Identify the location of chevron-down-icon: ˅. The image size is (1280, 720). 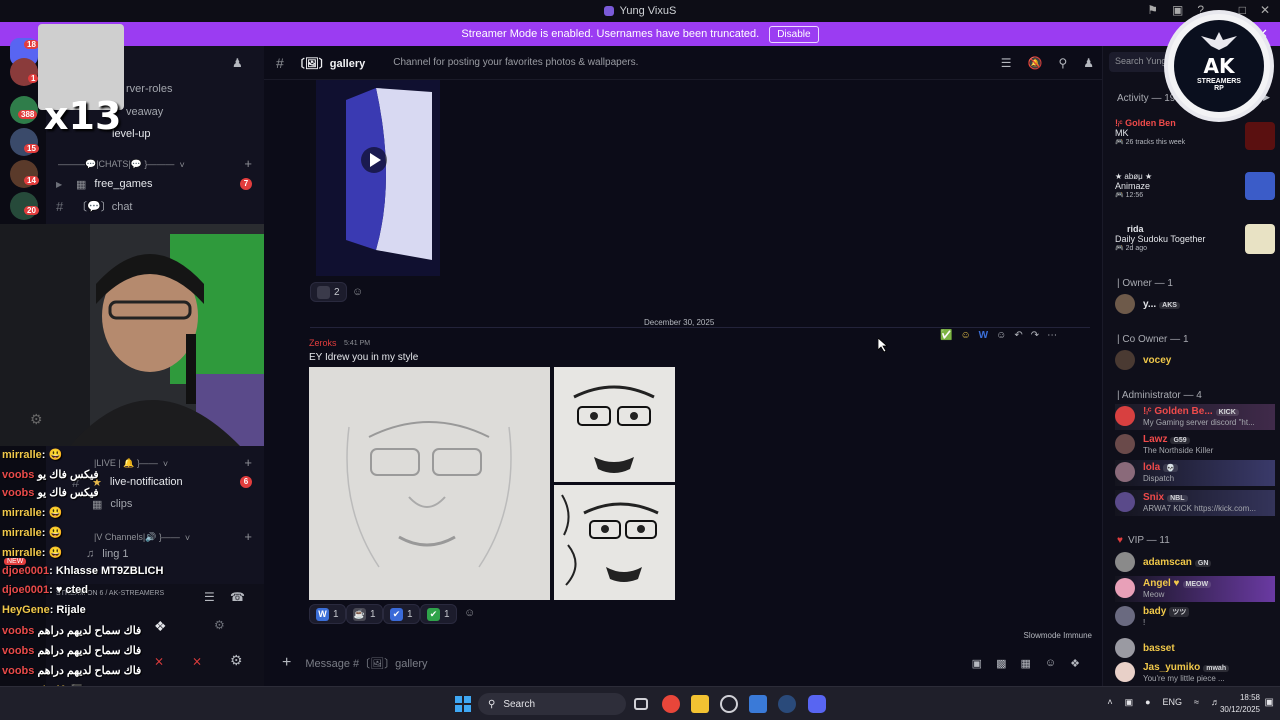
(182, 164).